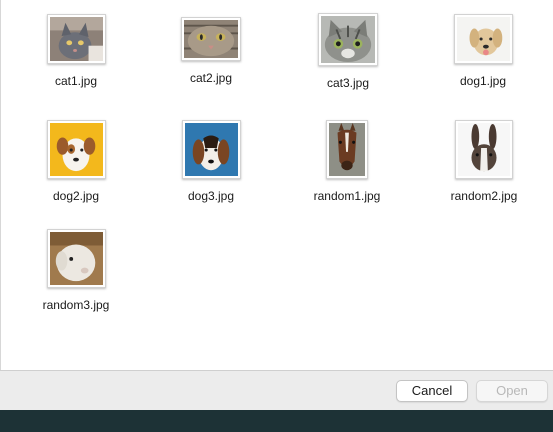 This screenshot has width=553, height=432. What do you see at coordinates (512, 391) in the screenshot?
I see `open-button: Open` at bounding box center [512, 391].